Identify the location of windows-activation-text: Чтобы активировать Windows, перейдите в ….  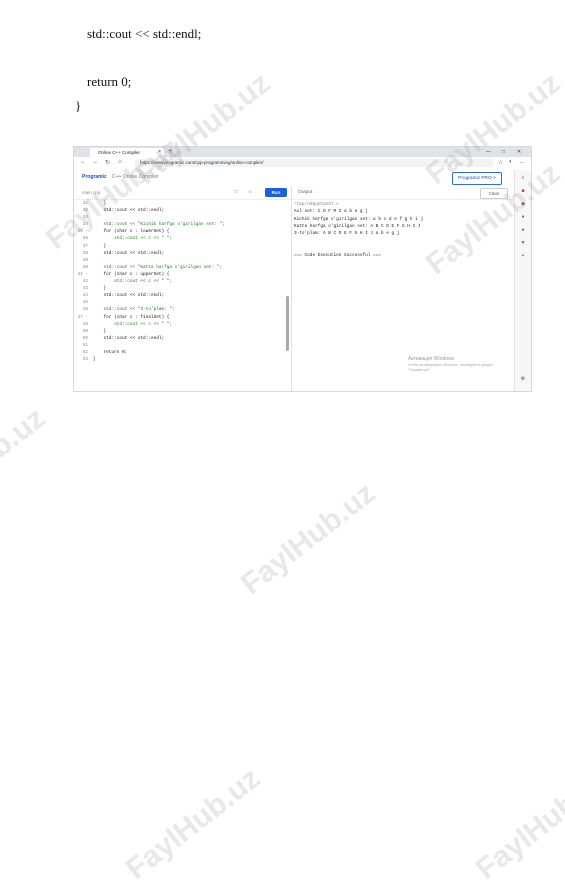
(450, 367).